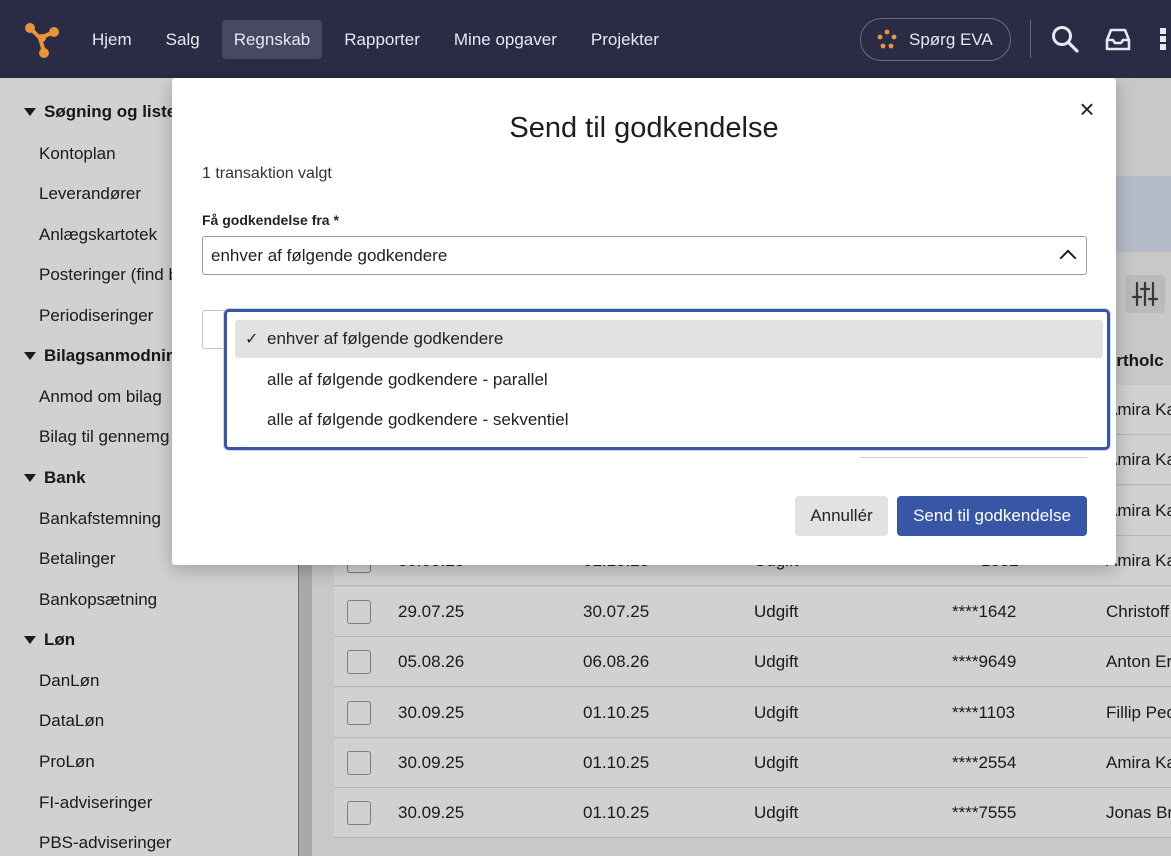 The height and width of the screenshot is (856, 1171). I want to click on nav-regnskab: Regnskab, so click(272, 39).